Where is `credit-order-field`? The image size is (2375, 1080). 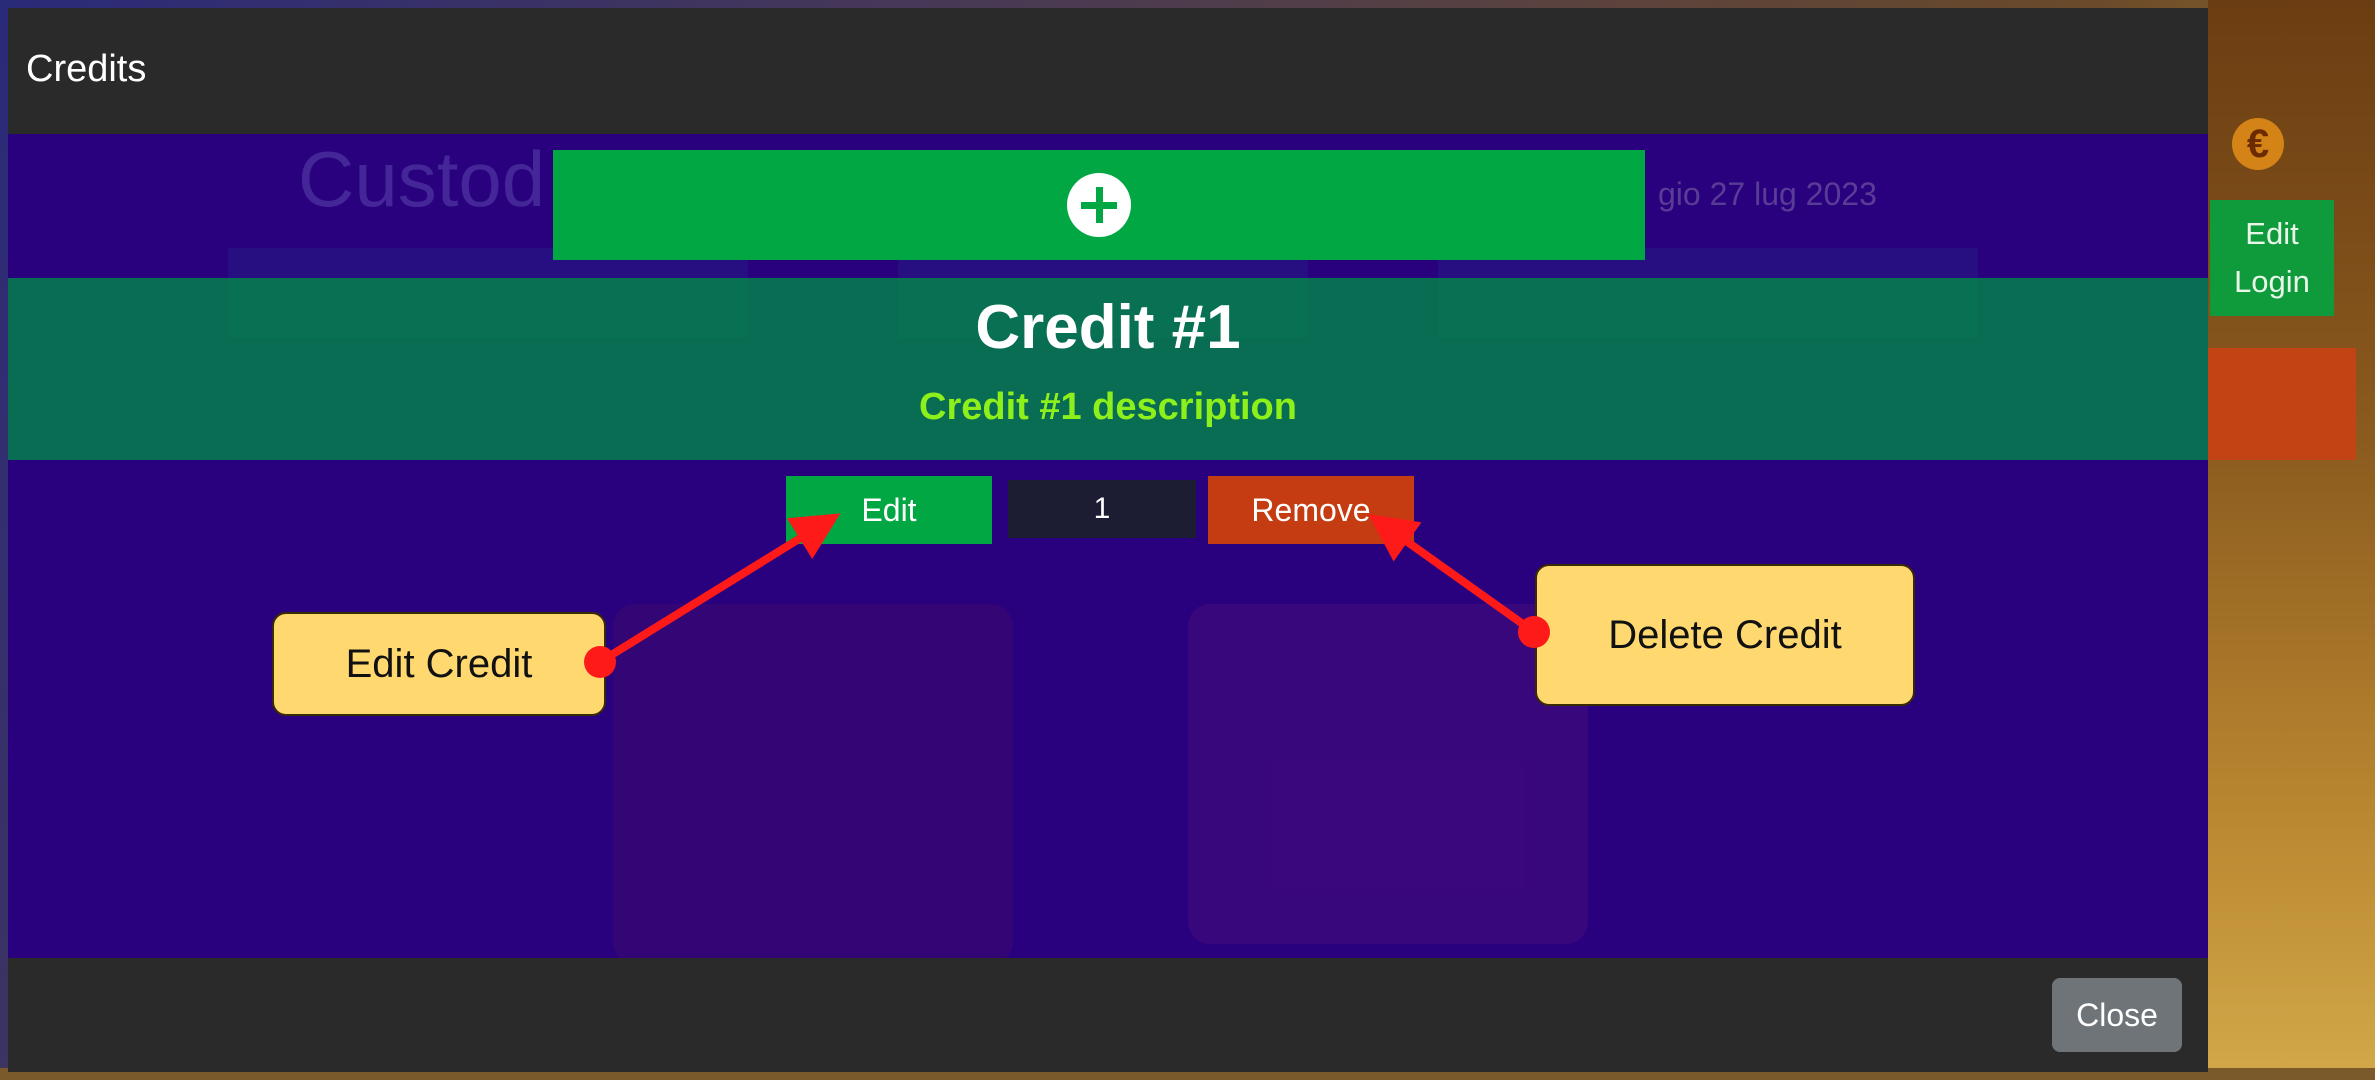 credit-order-field is located at coordinates (1102, 509).